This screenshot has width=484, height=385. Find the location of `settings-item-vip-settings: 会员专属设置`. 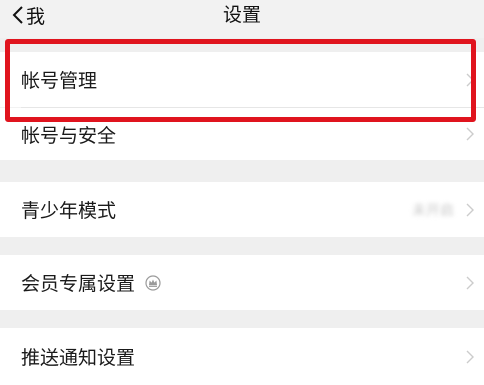

settings-item-vip-settings: 会员专属设置 is located at coordinates (242, 282).